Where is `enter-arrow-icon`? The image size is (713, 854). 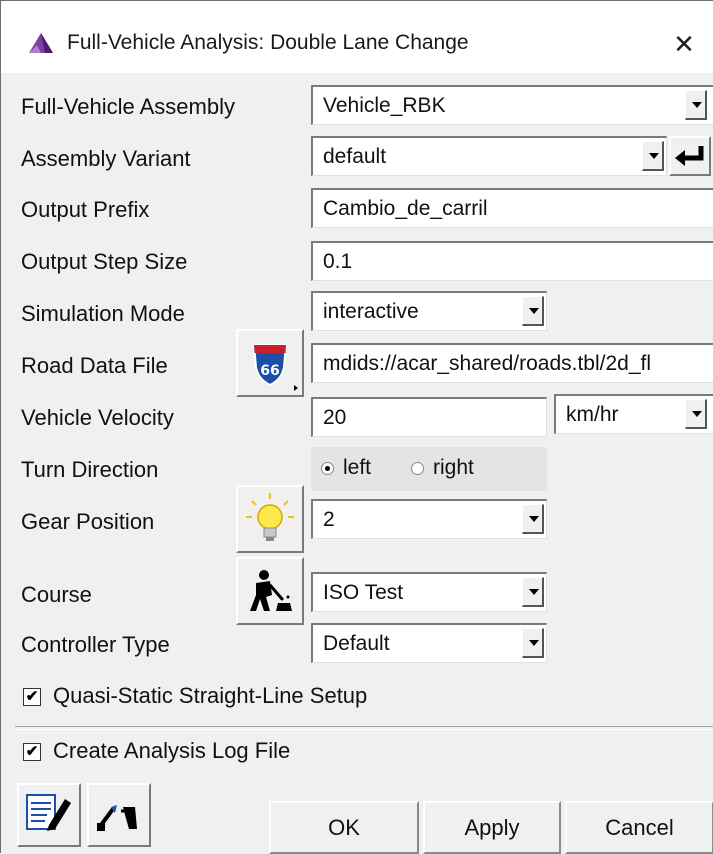
enter-arrow-icon is located at coordinates (689, 156).